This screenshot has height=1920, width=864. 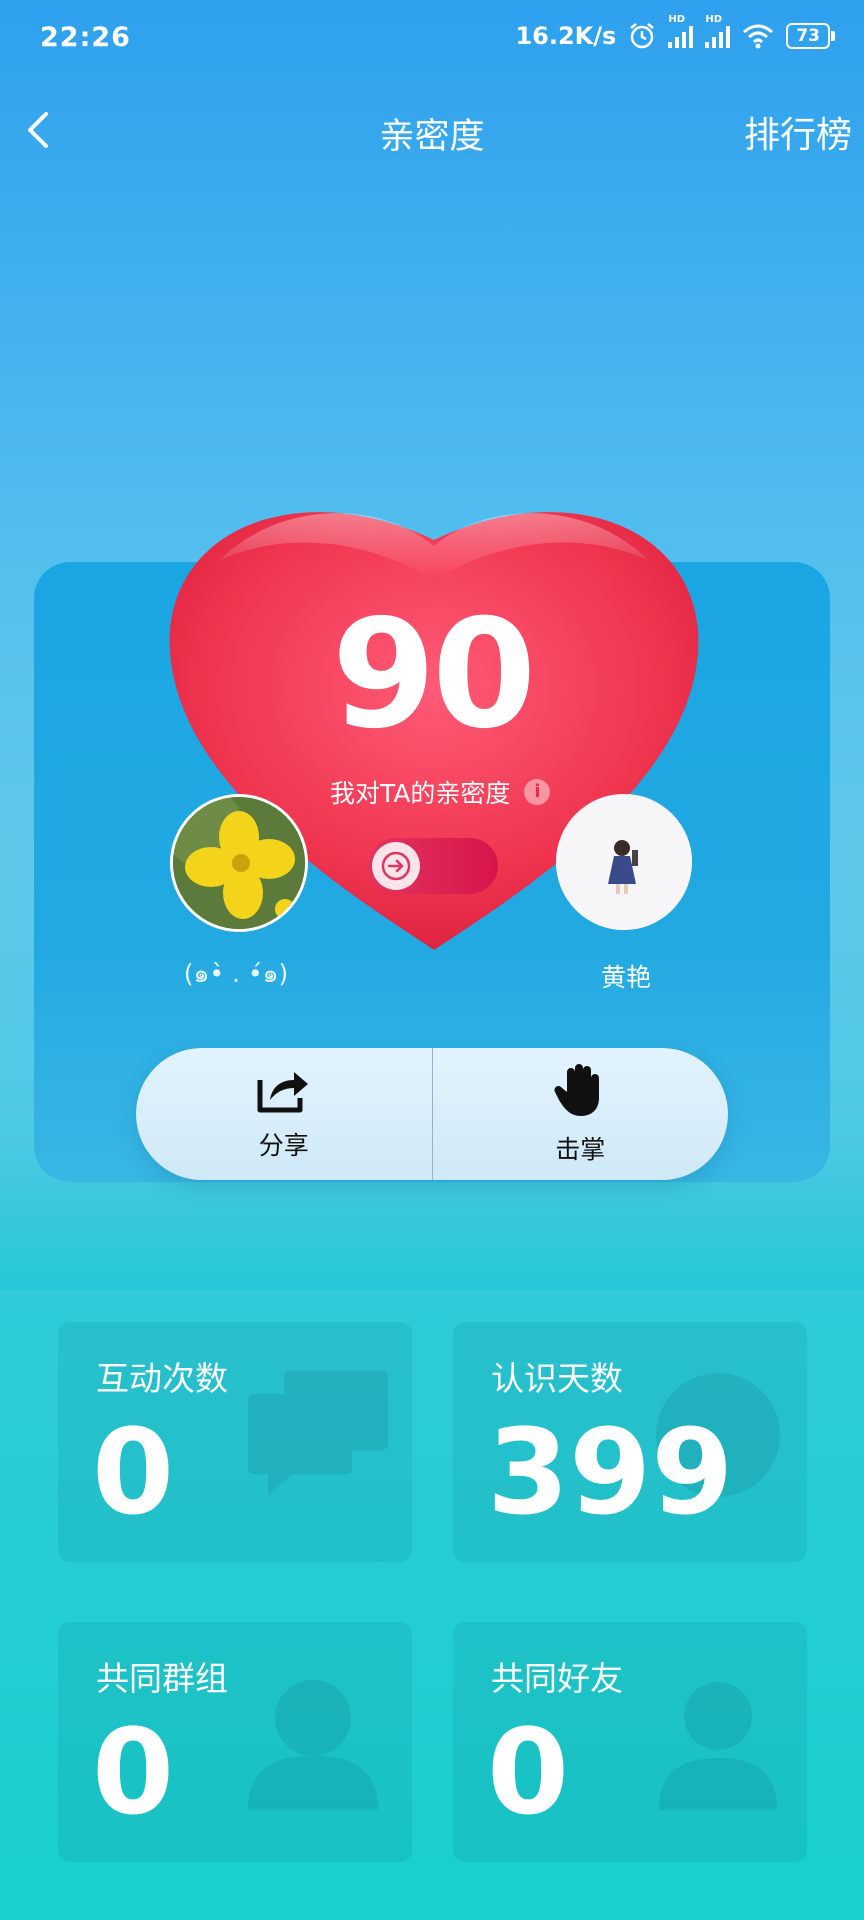 What do you see at coordinates (630, 1742) in the screenshot?
I see `stat-card-common-friends: 共同好友 0` at bounding box center [630, 1742].